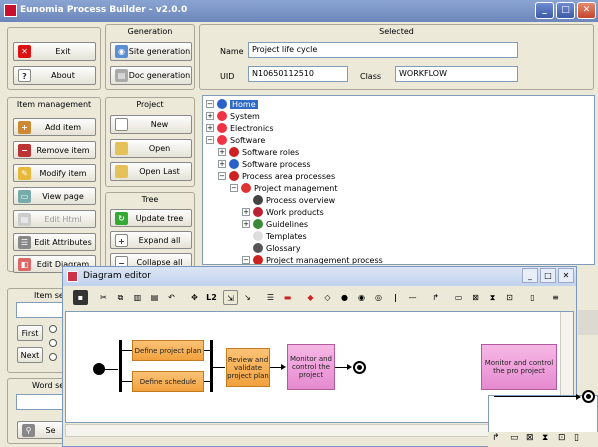 The image size is (598, 447). I want to click on cut-icon: ✂, so click(103, 297).